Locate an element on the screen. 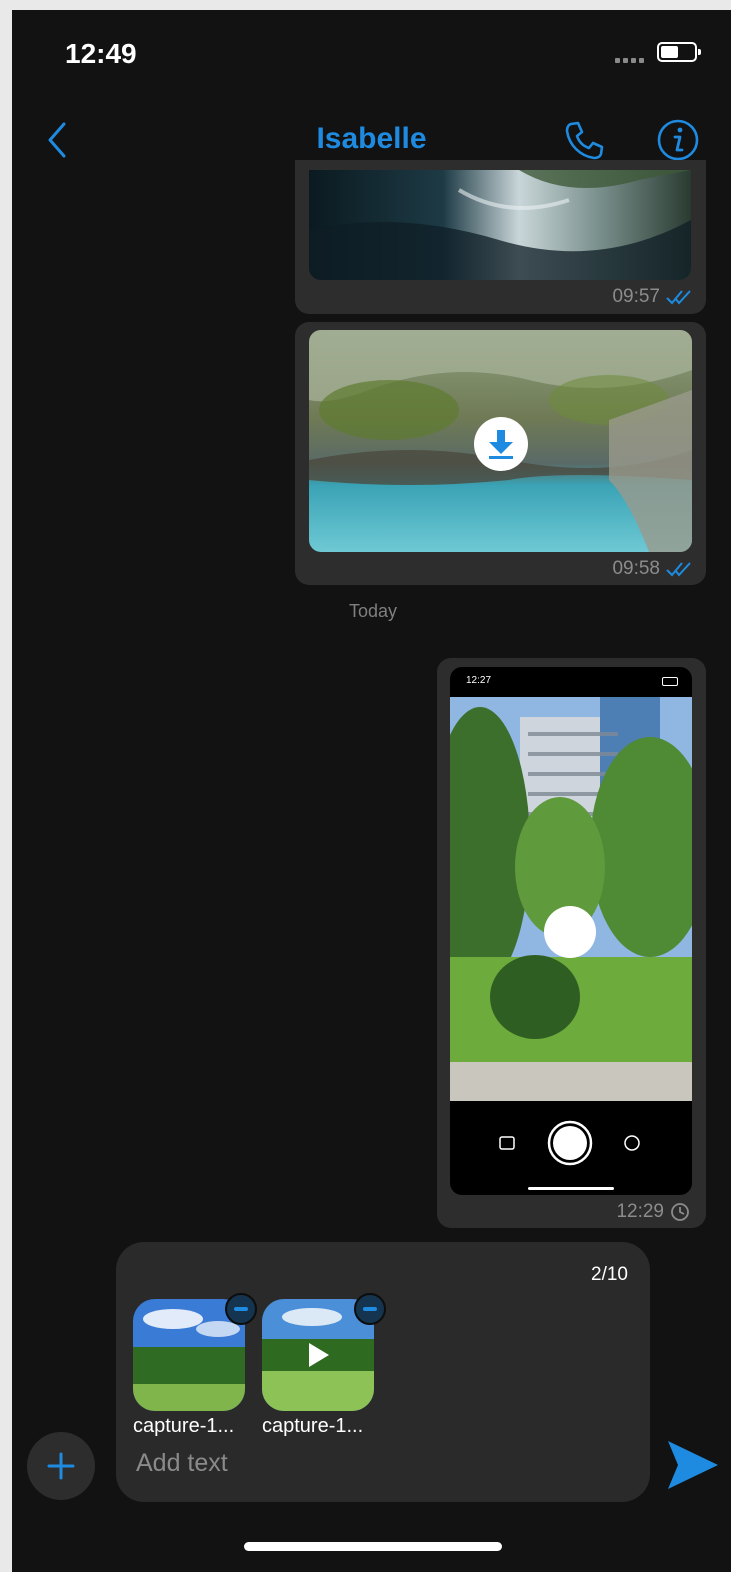 The height and width of the screenshot is (1572, 731). message-time: 09:57 is located at coordinates (636, 296).